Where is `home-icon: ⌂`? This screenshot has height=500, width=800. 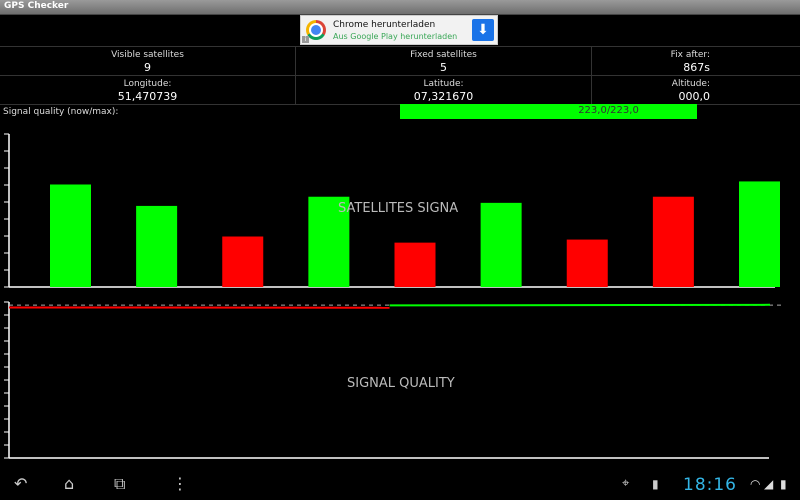
home-icon: ⌂ is located at coordinates (69, 484).